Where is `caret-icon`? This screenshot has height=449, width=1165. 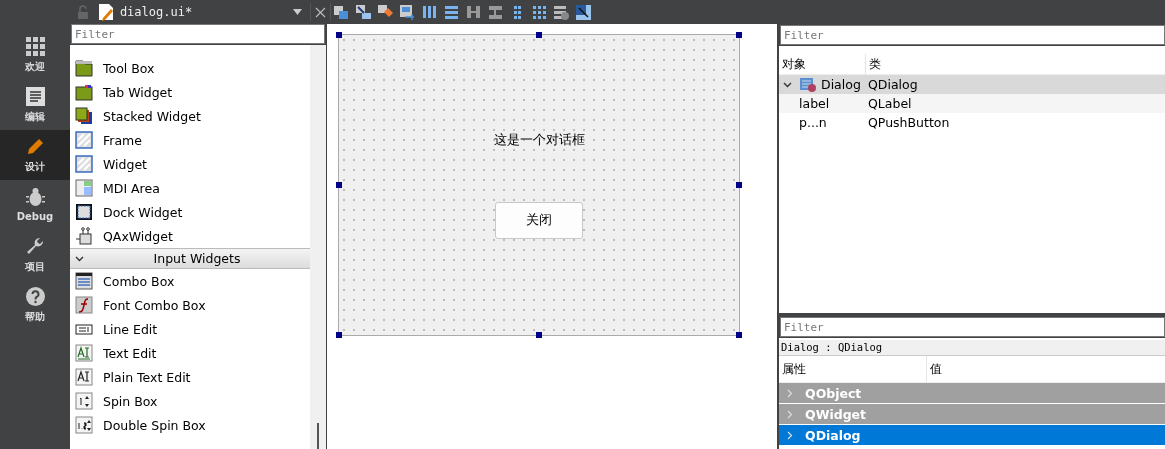
caret-icon is located at coordinates (297, 12).